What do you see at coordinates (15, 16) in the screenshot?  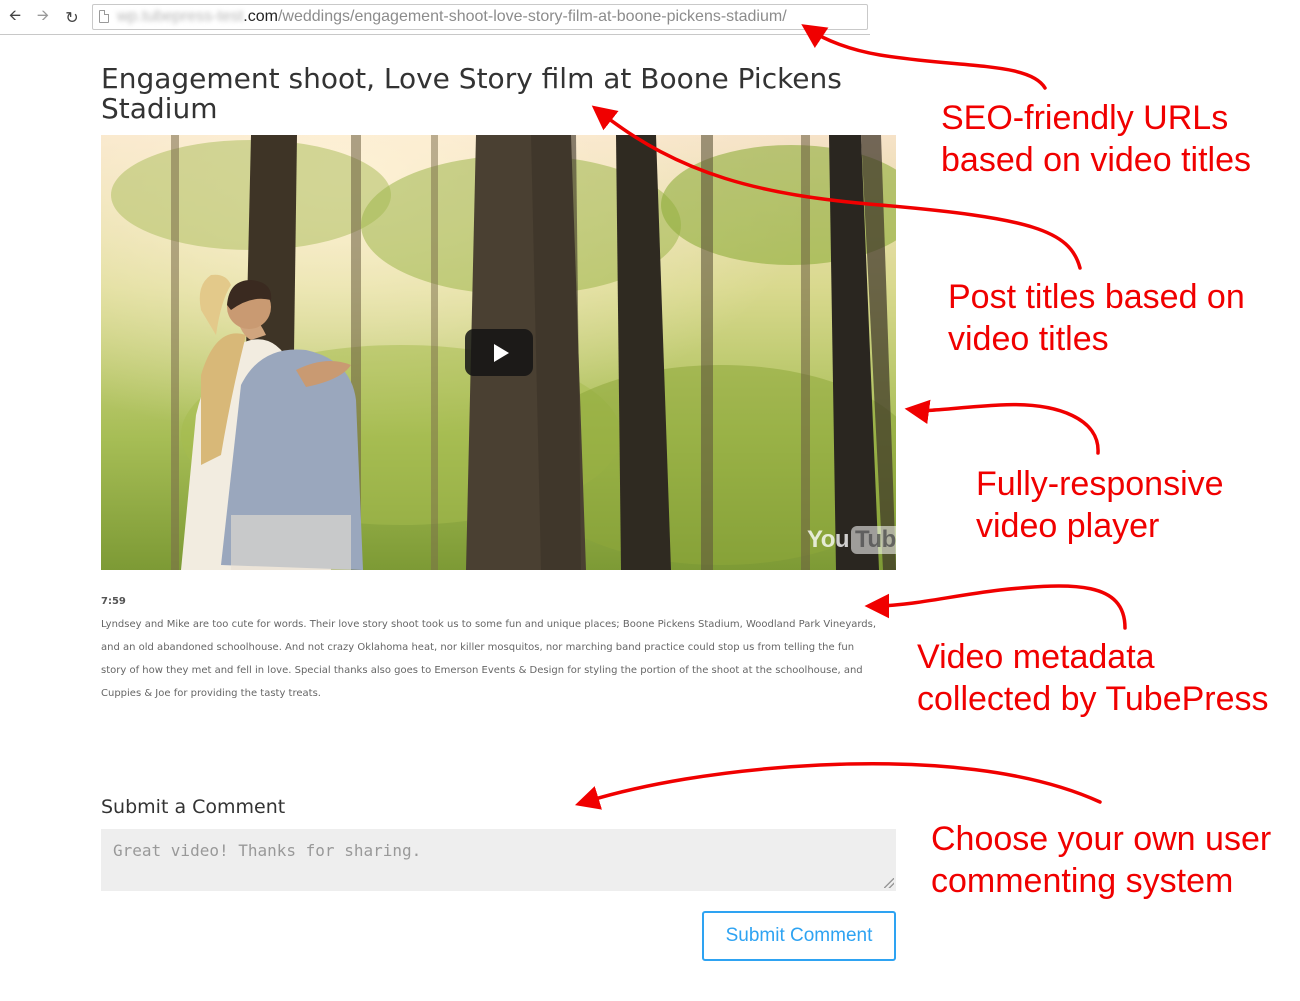 I see `arrow-left-icon: 🡨` at bounding box center [15, 16].